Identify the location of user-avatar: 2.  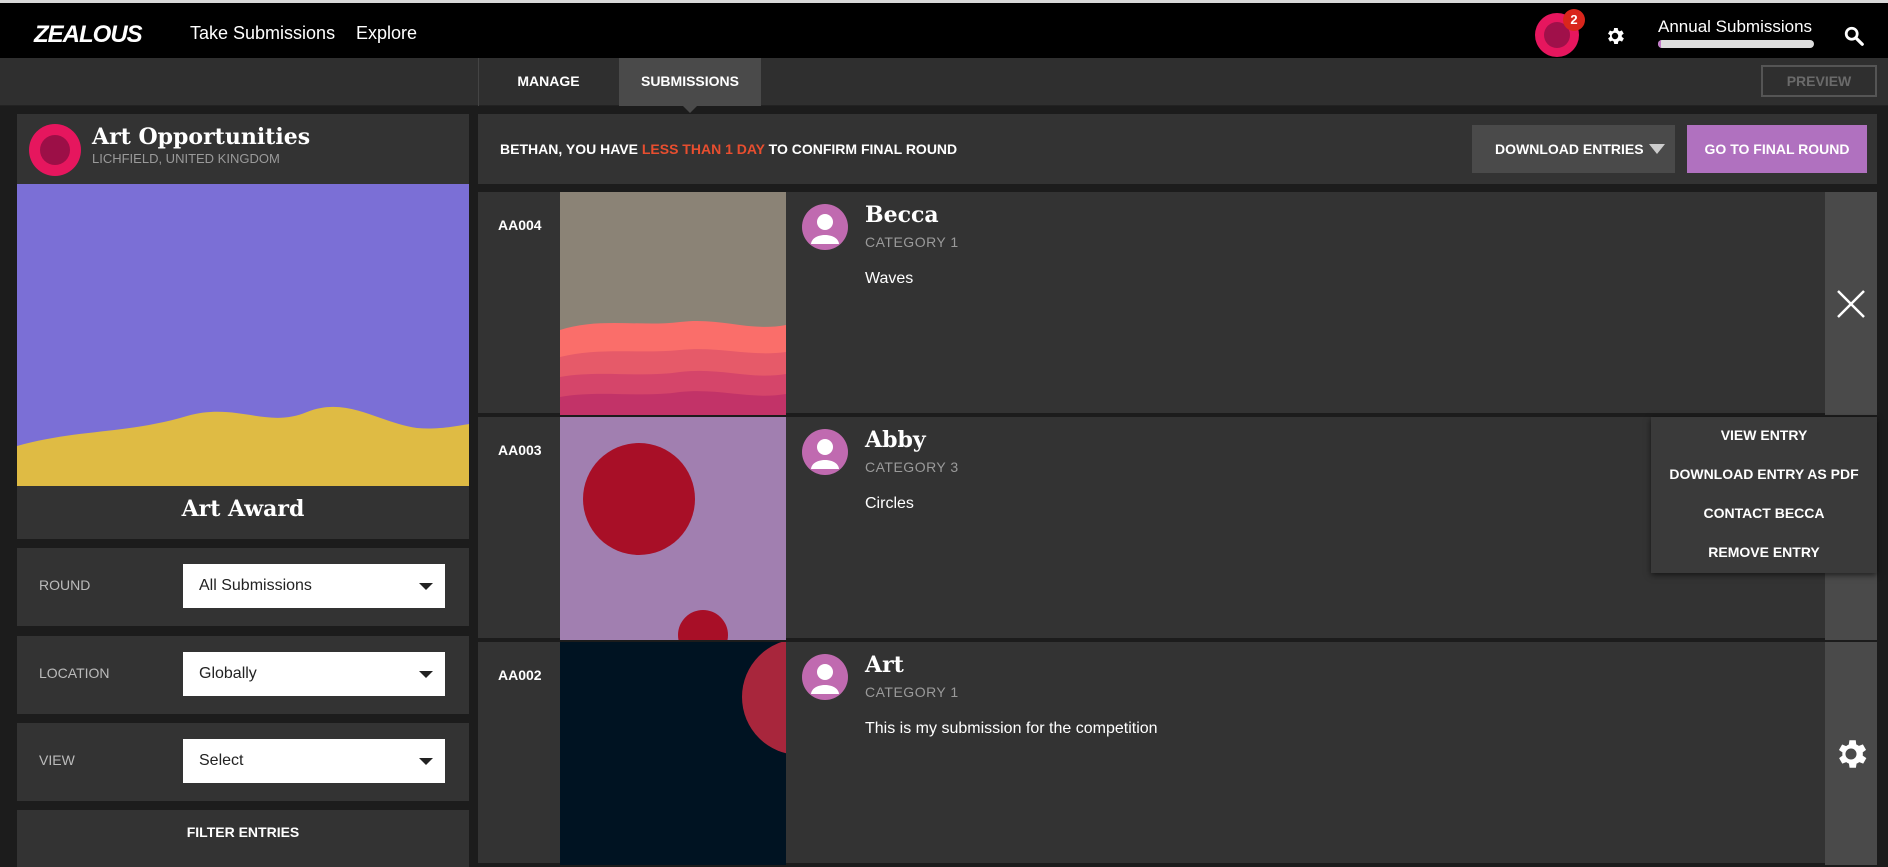
(1560, 33).